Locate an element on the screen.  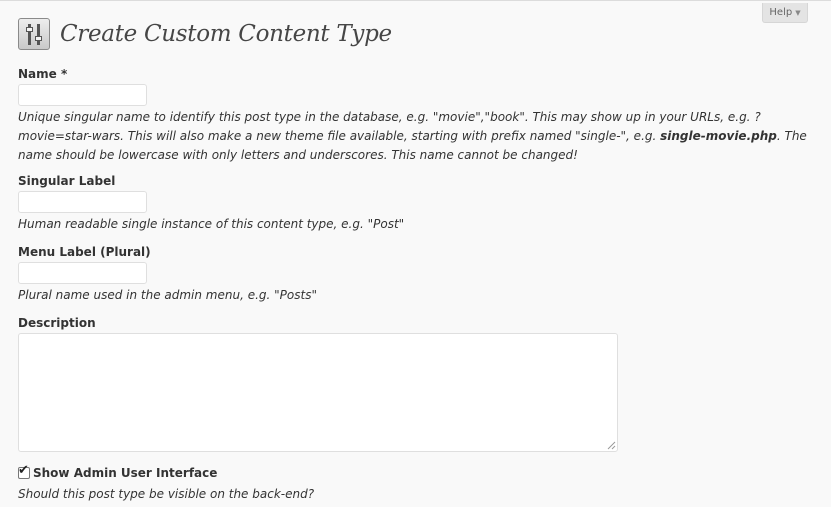
show-admin-ui-row: ✔ Show Admin User Interface is located at coordinates (117, 471).